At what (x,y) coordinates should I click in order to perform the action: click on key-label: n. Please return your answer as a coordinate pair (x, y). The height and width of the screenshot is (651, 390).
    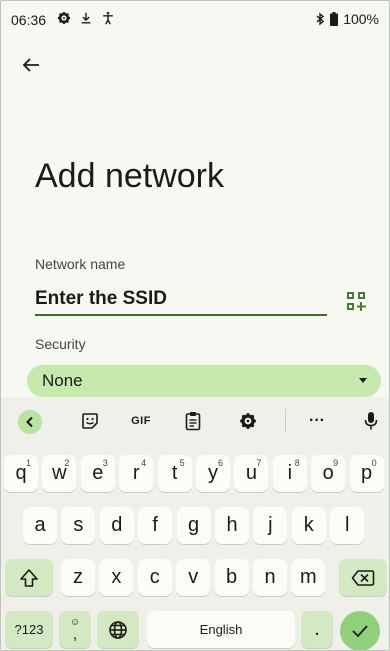
    Looking at the image, I should click on (270, 577).